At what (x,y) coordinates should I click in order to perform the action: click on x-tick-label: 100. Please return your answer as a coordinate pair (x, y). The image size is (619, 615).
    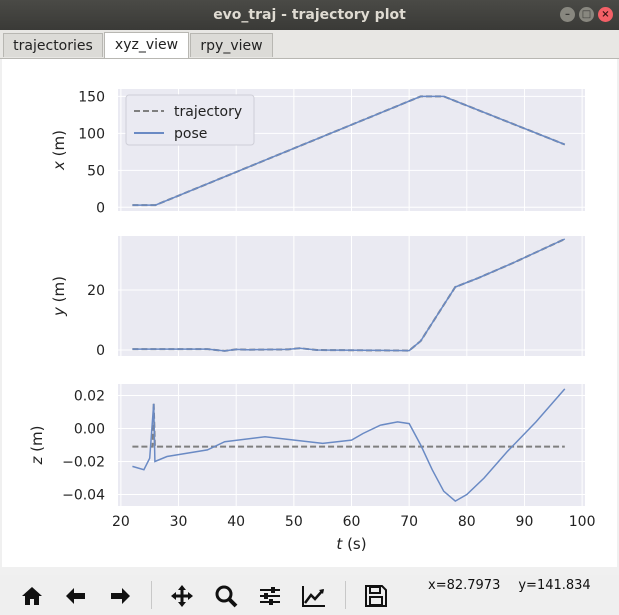
    Looking at the image, I should click on (582, 522).